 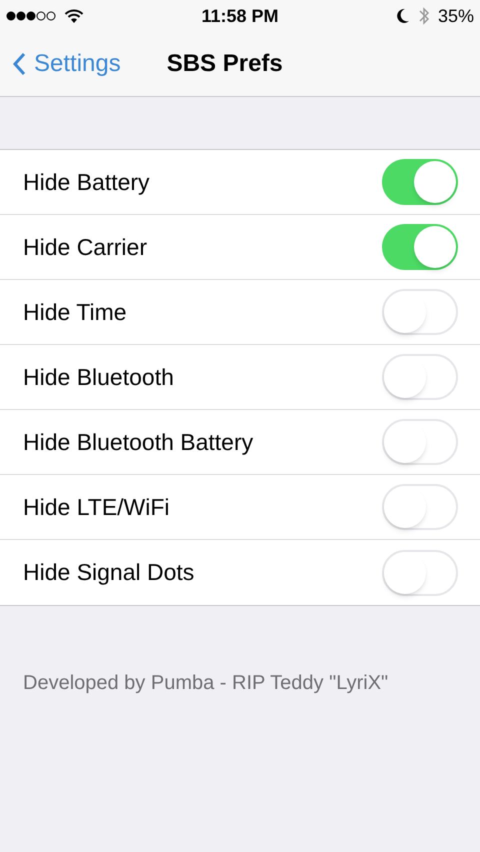 I want to click on setting-label: Hide Time, so click(x=75, y=312).